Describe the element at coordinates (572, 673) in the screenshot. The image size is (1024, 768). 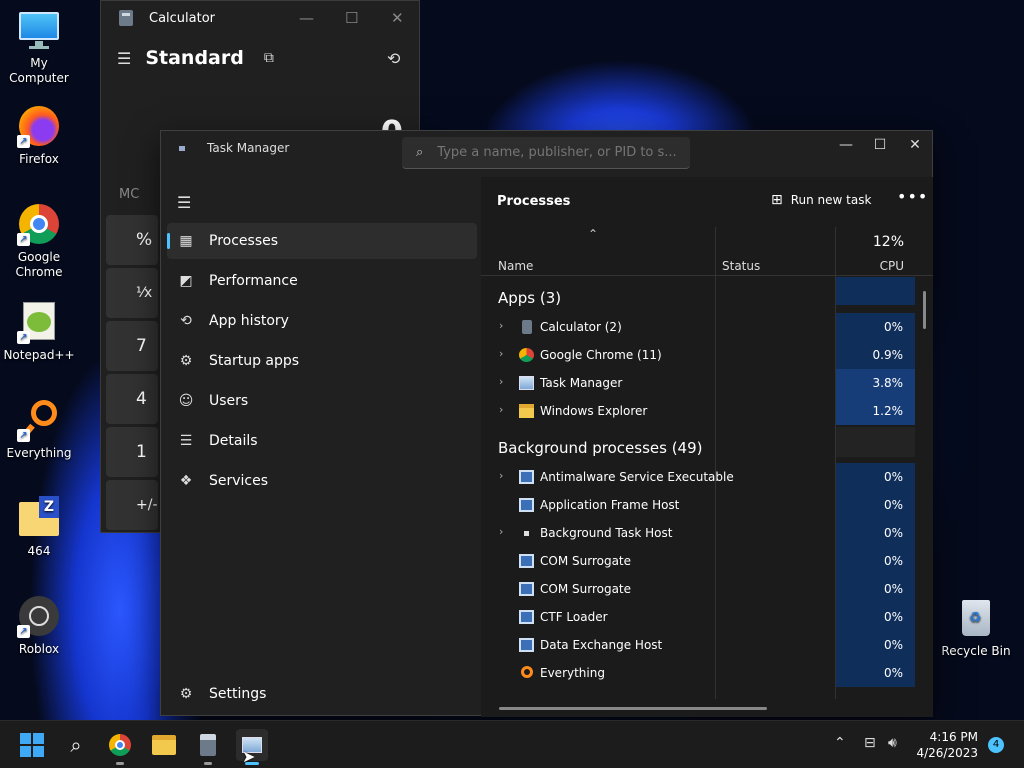
I see `process-name: Everything` at that location.